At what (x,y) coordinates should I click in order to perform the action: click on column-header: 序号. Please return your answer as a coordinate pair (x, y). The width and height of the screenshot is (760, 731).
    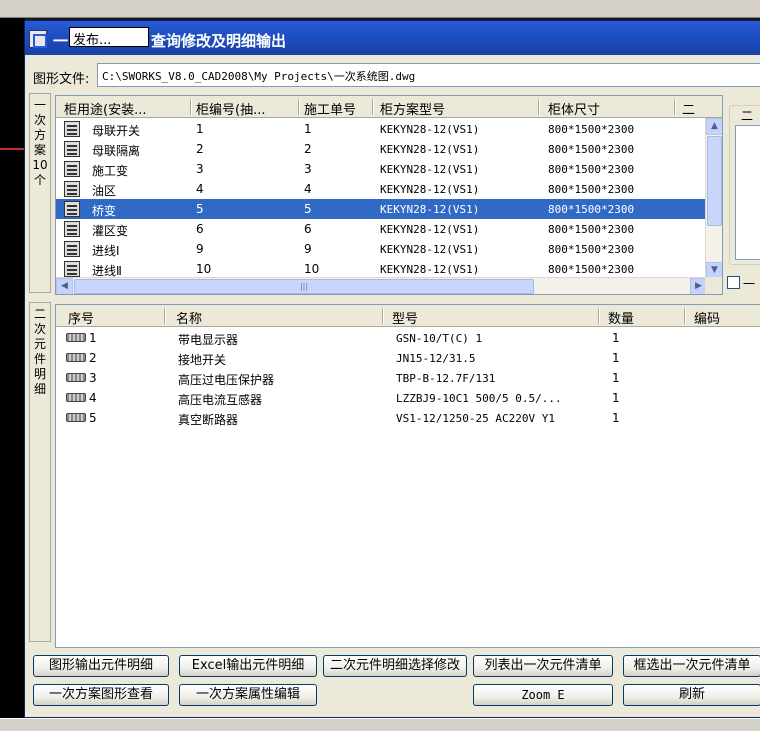
    Looking at the image, I should click on (113, 317).